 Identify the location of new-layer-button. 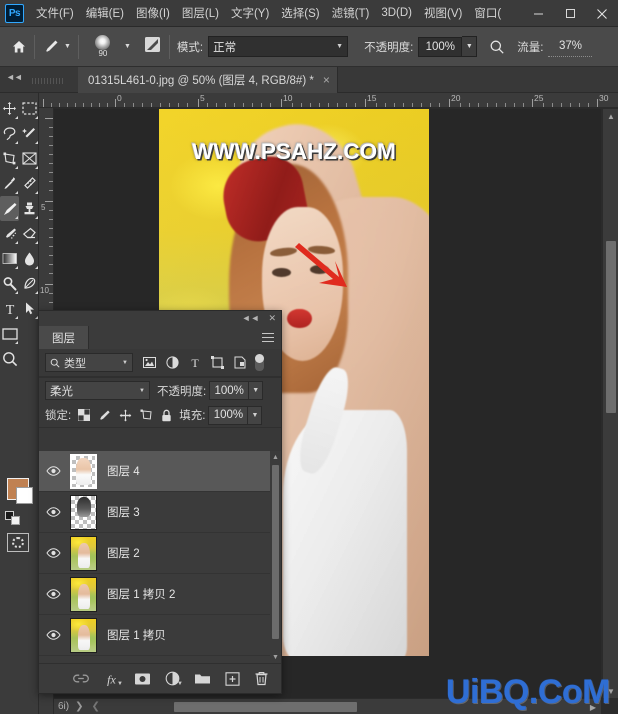
(232, 678).